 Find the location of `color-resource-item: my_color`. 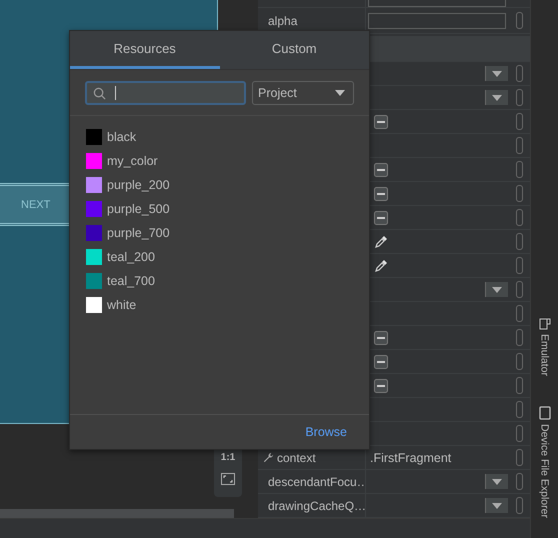

color-resource-item: my_color is located at coordinates (219, 161).